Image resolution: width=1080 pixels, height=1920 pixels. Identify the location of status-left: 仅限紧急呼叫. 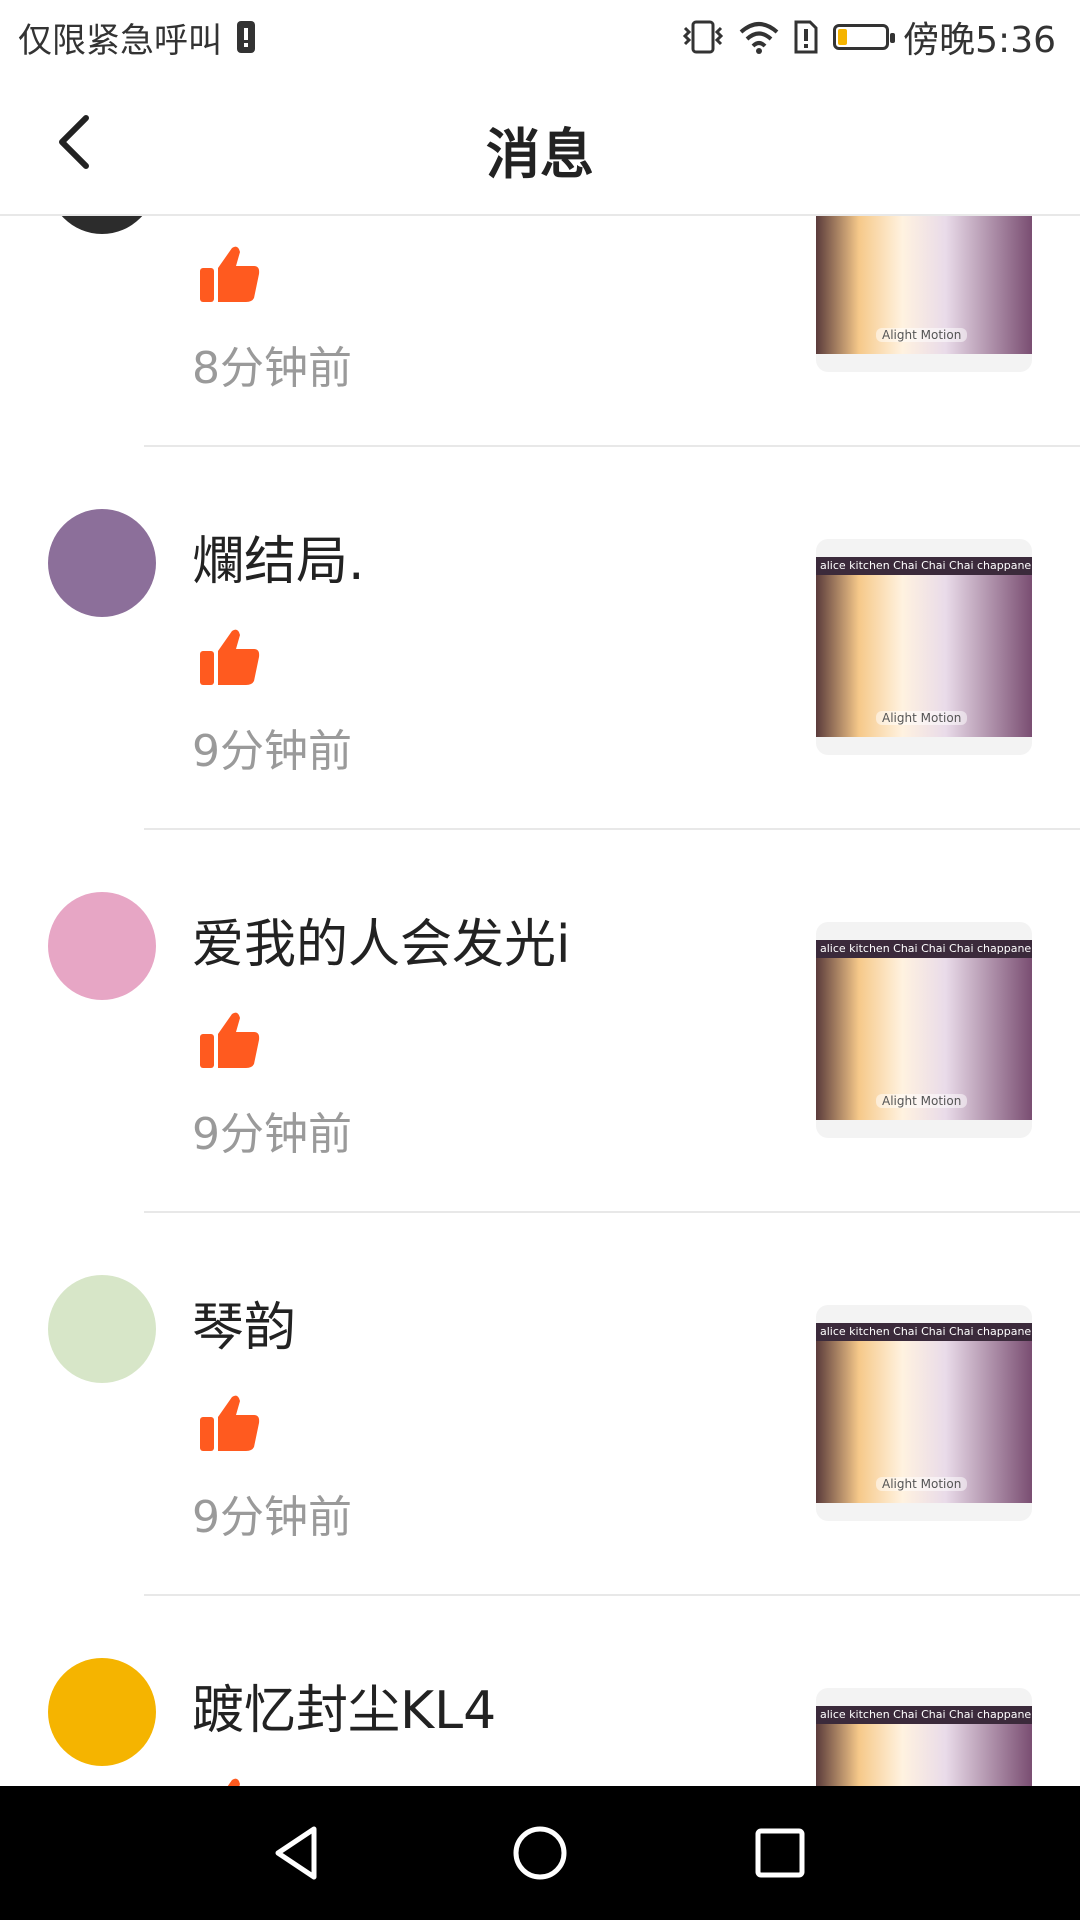
(137, 37).